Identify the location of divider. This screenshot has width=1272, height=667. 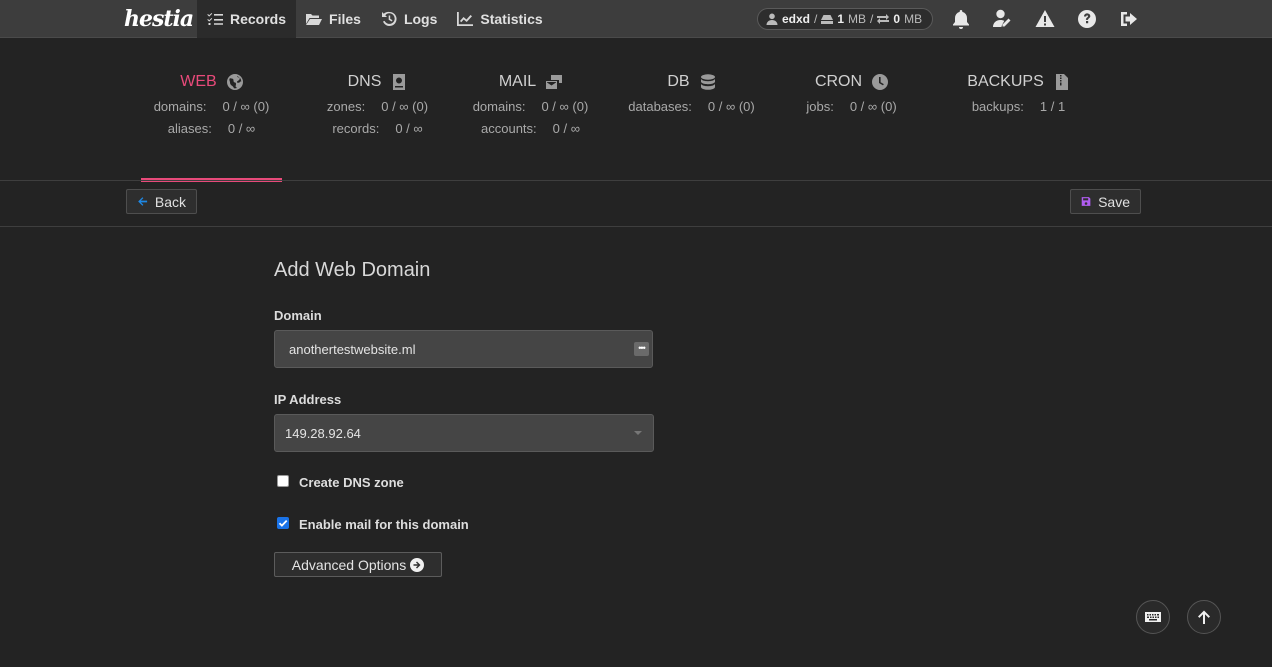
(636, 226).